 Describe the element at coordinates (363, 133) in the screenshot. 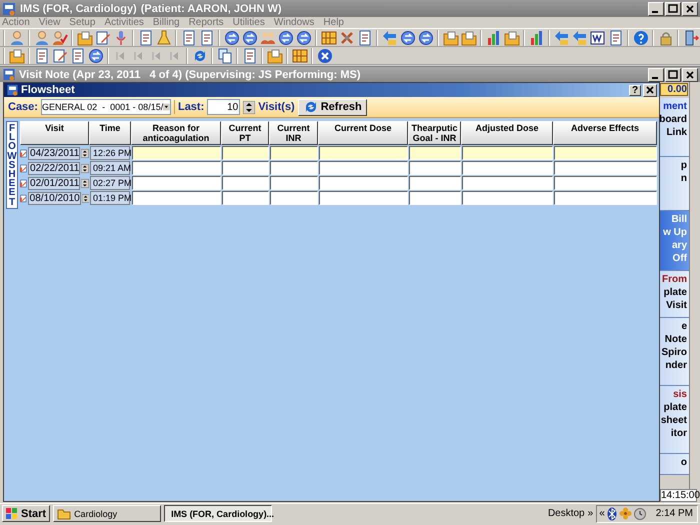

I see `column-header: Current Dose` at that location.